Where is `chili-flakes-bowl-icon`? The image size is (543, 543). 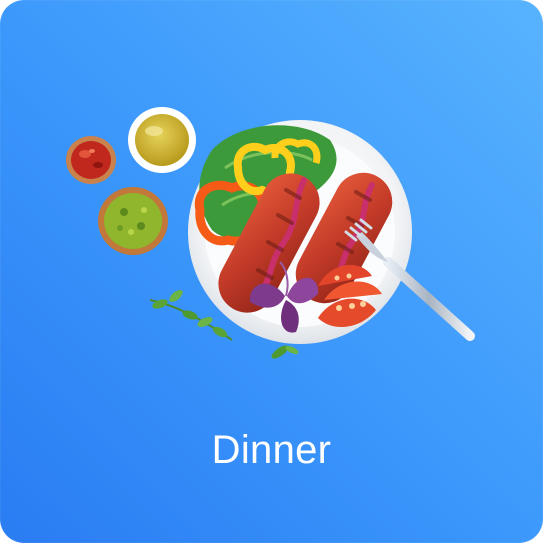 chili-flakes-bowl-icon is located at coordinates (91, 160).